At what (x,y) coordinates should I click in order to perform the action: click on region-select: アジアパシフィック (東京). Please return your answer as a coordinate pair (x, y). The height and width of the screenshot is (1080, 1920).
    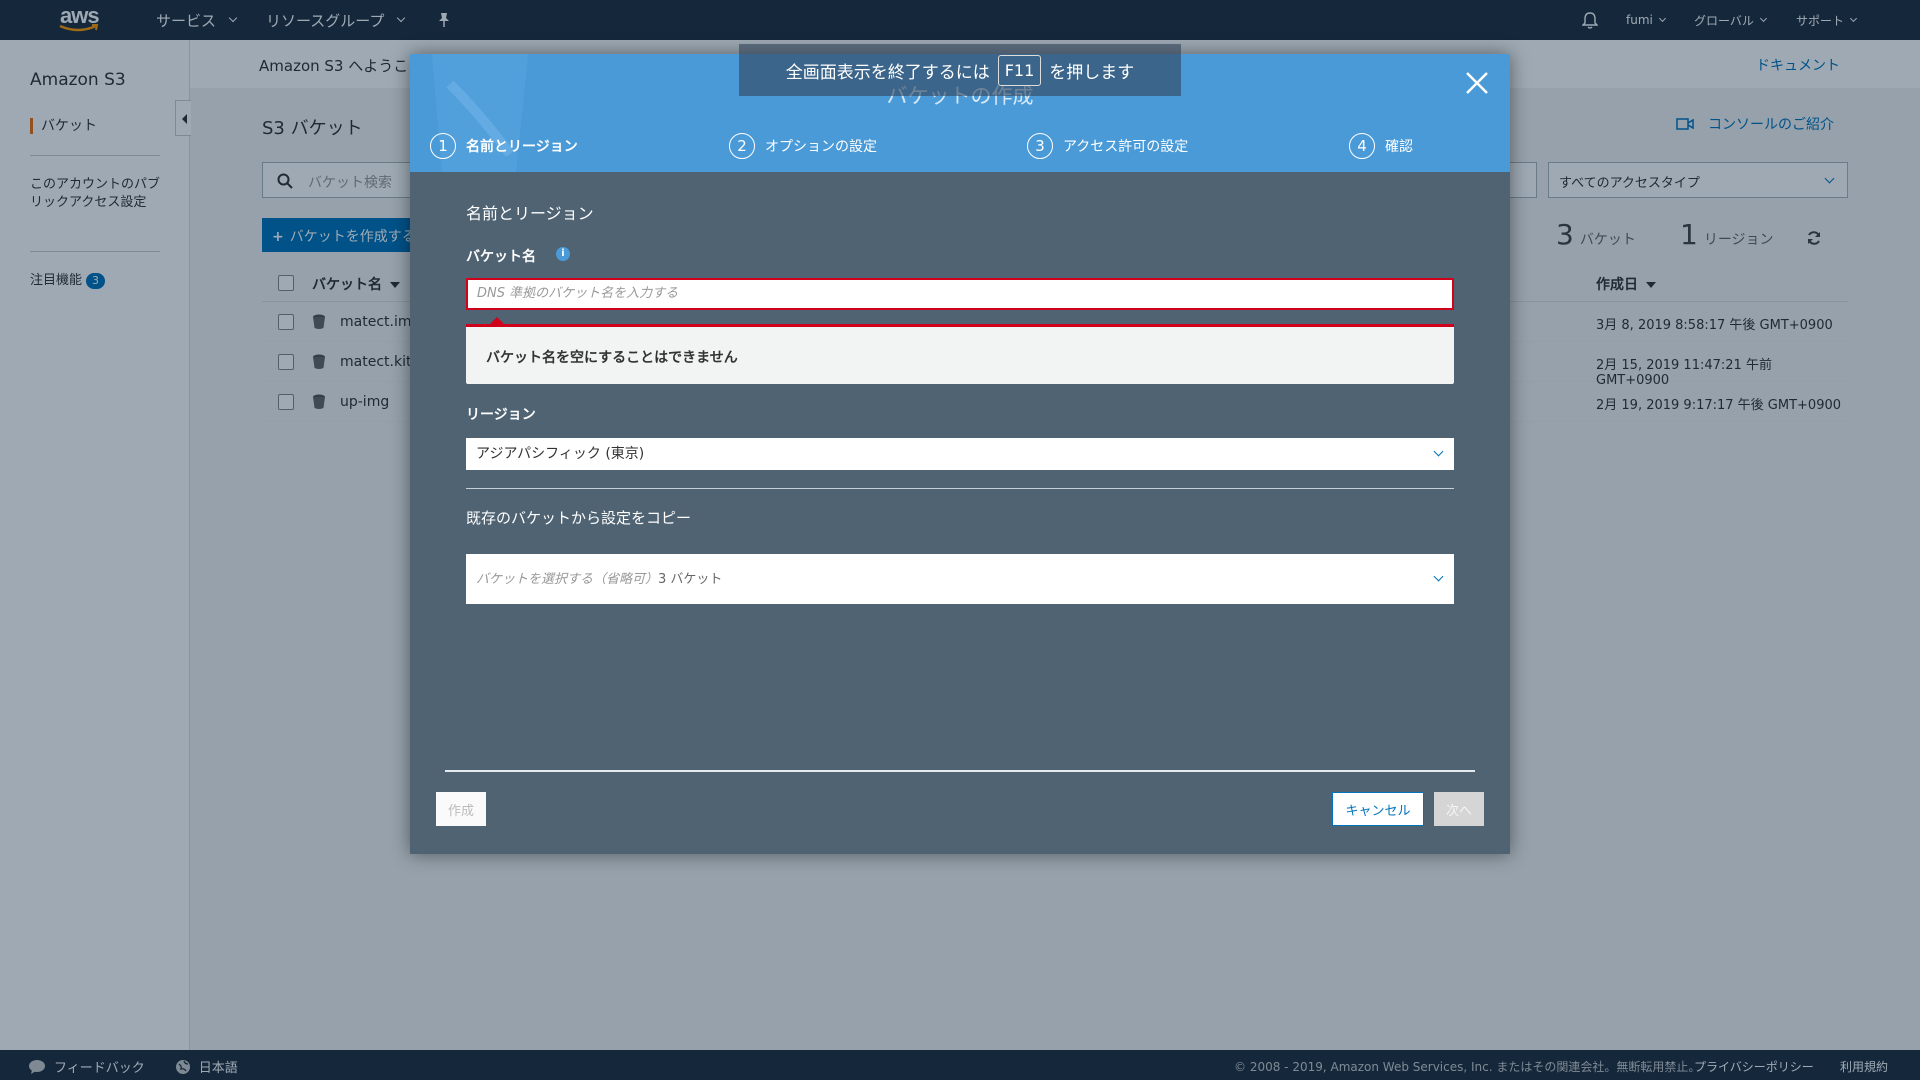
    Looking at the image, I should click on (960, 454).